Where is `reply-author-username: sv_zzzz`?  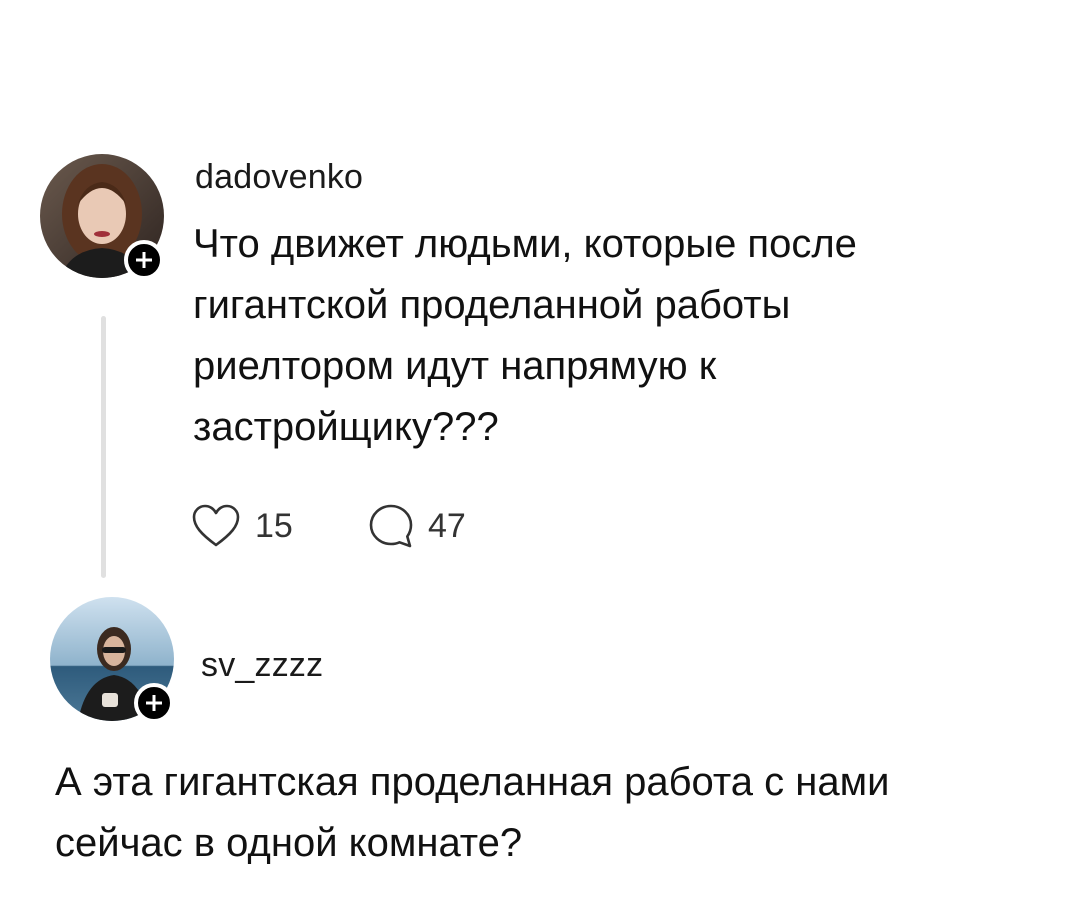 reply-author-username: sv_zzzz is located at coordinates (262, 665).